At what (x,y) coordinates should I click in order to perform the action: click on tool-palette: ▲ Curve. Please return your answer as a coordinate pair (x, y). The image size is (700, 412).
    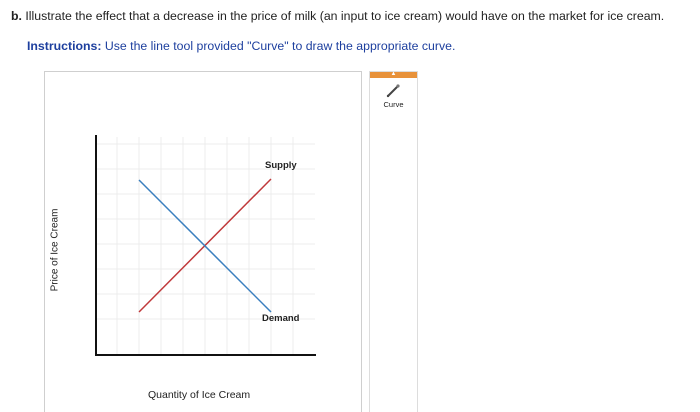
    Looking at the image, I should click on (393, 241).